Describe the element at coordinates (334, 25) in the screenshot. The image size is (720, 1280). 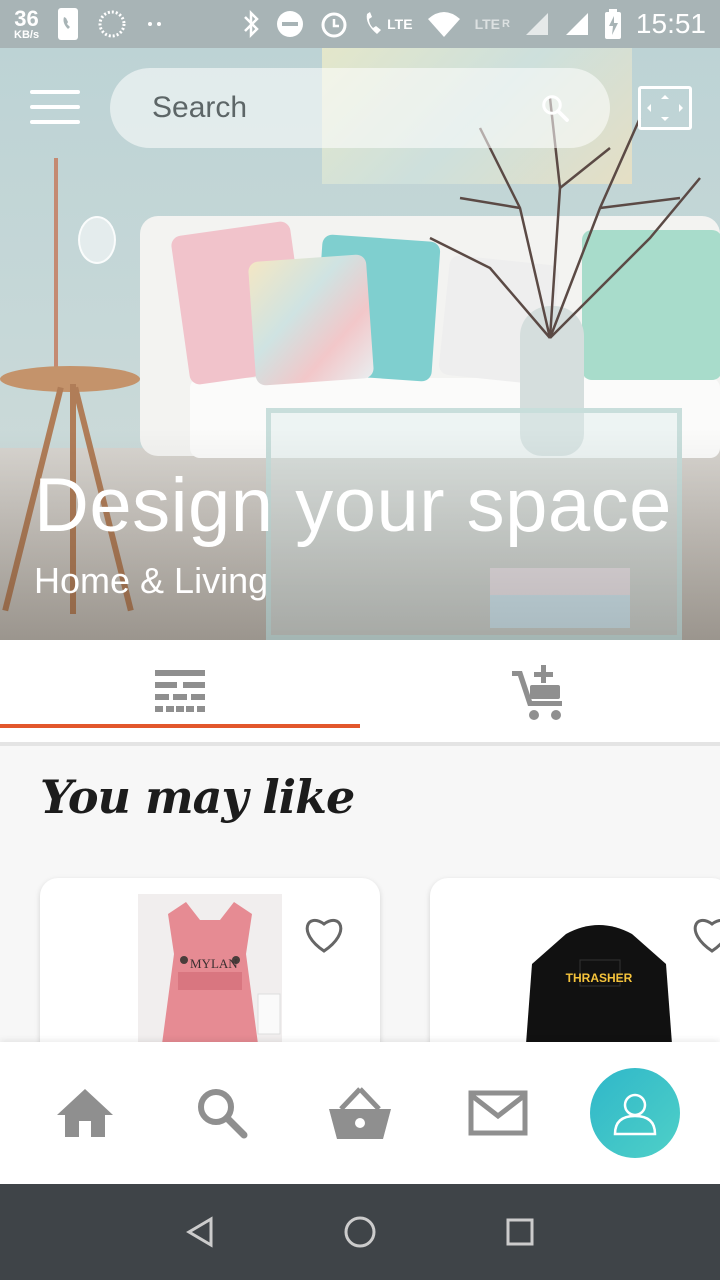
I see `alarm-icon` at that location.